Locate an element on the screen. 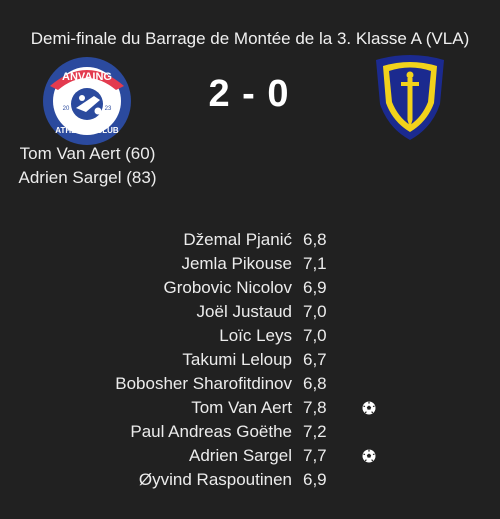 Image resolution: width=500 pixels, height=519 pixels. player-rating: 7,7 is located at coordinates (315, 455).